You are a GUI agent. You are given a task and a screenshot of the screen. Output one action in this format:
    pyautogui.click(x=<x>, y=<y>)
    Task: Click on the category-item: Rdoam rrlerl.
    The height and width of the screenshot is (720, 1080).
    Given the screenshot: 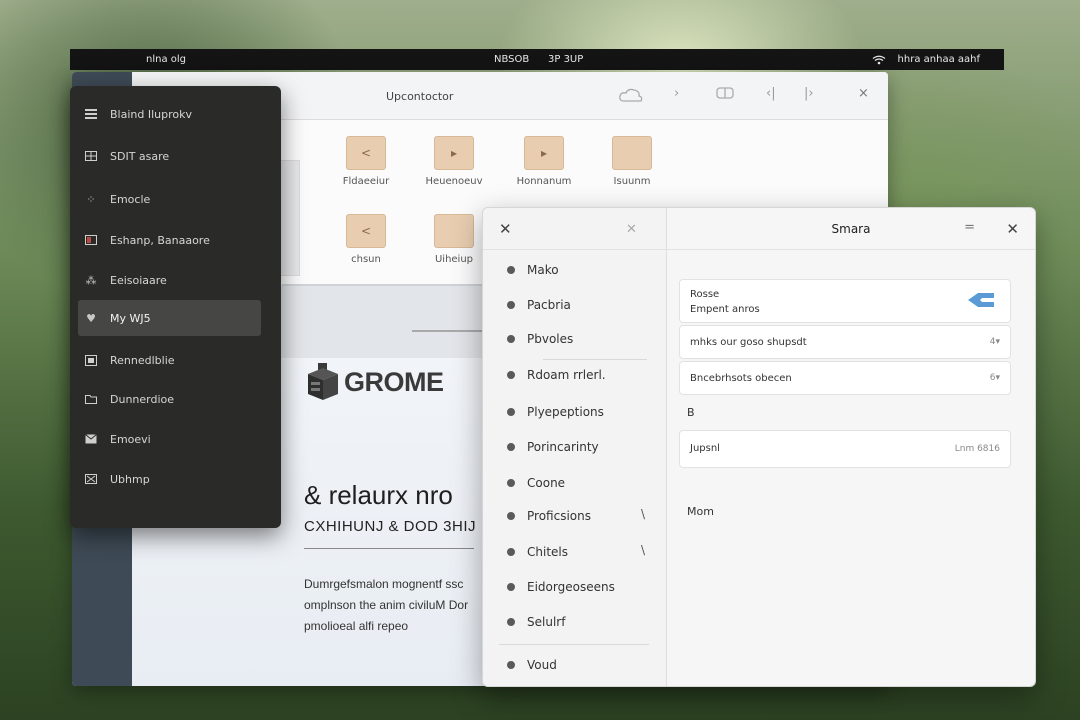 What is the action you would take?
    pyautogui.click(x=556, y=375)
    